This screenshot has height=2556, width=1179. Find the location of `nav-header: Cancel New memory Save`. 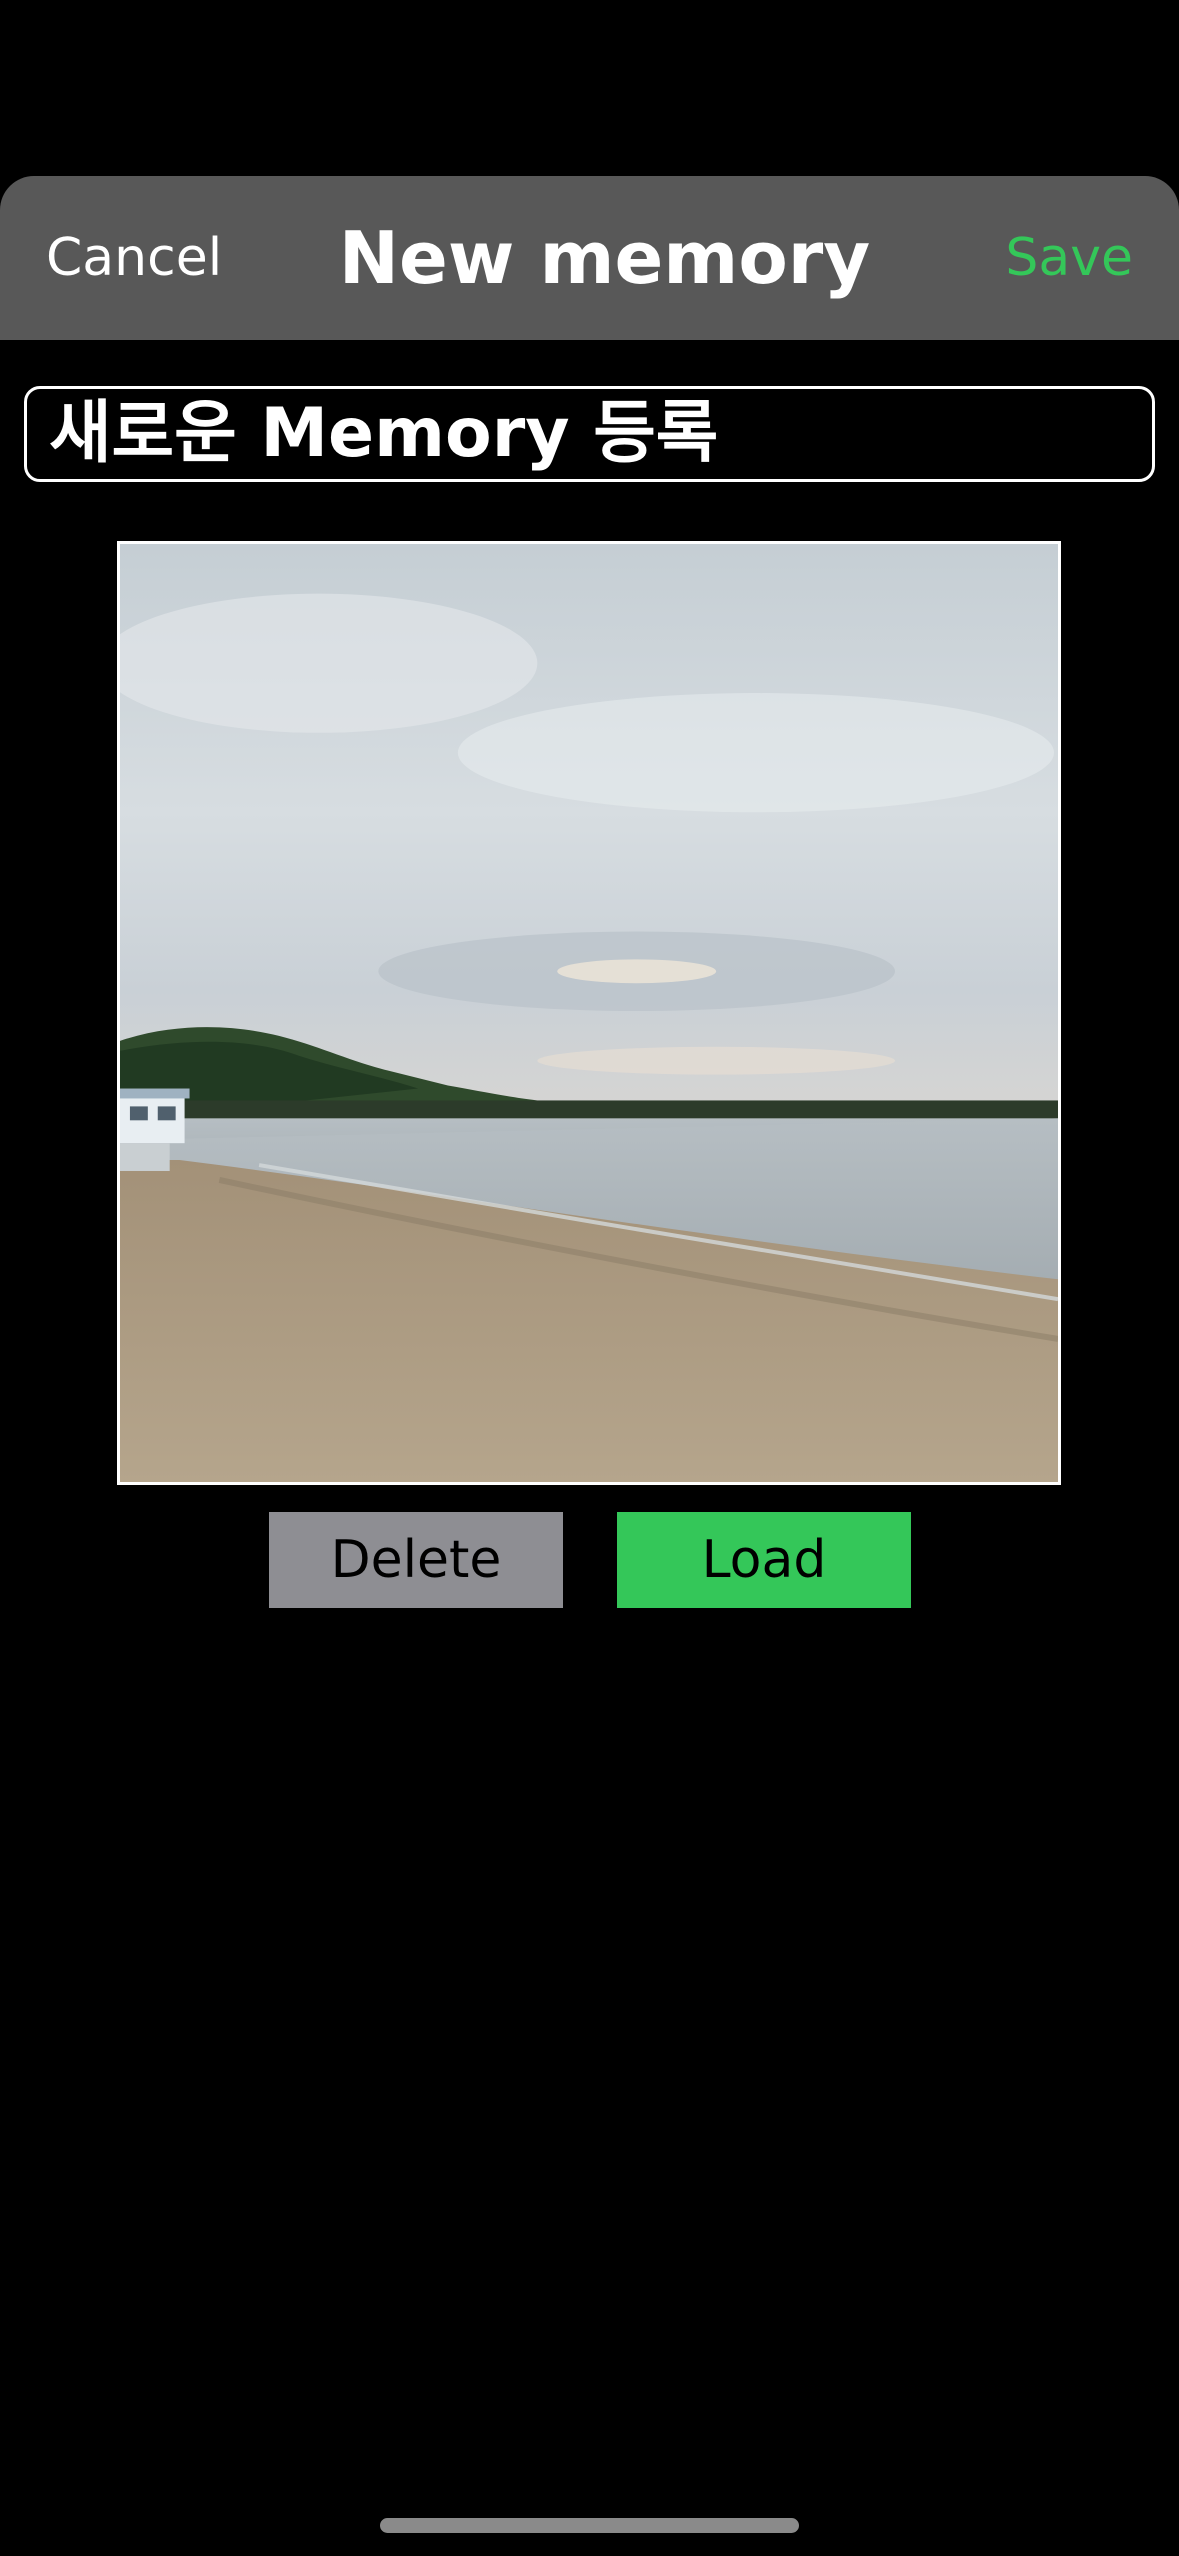

nav-header: Cancel New memory Save is located at coordinates (589, 258).